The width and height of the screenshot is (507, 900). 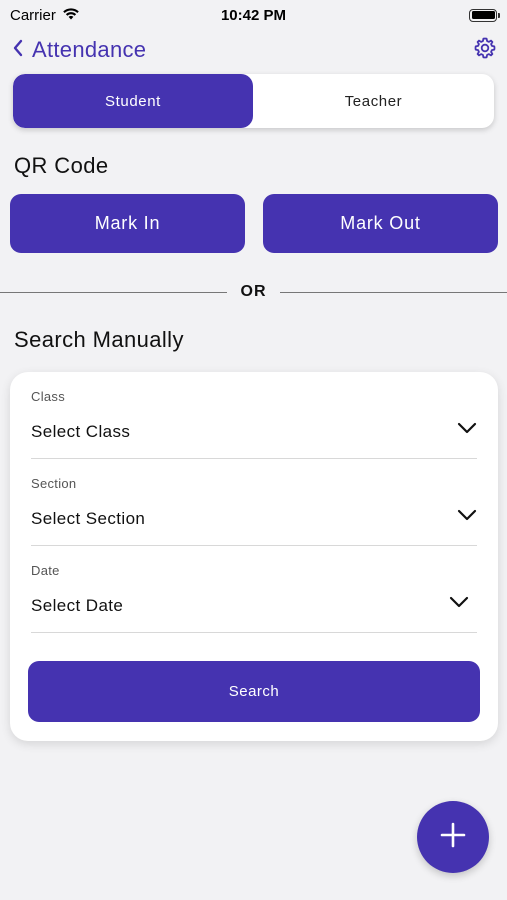 I want to click on or-label: OR, so click(x=253, y=291).